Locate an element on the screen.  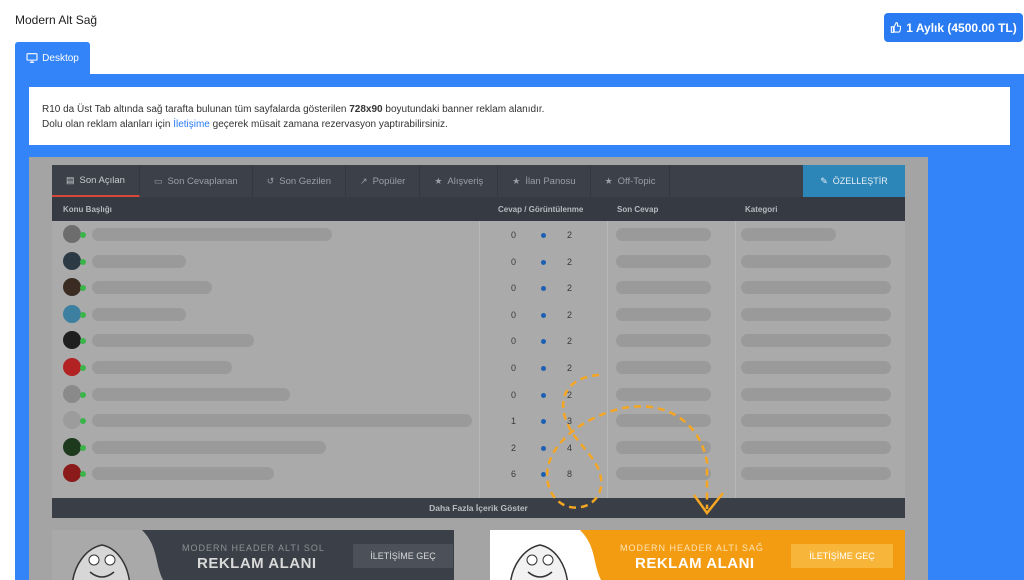
tab-populer: ↗ Popüler is located at coordinates (383, 181).